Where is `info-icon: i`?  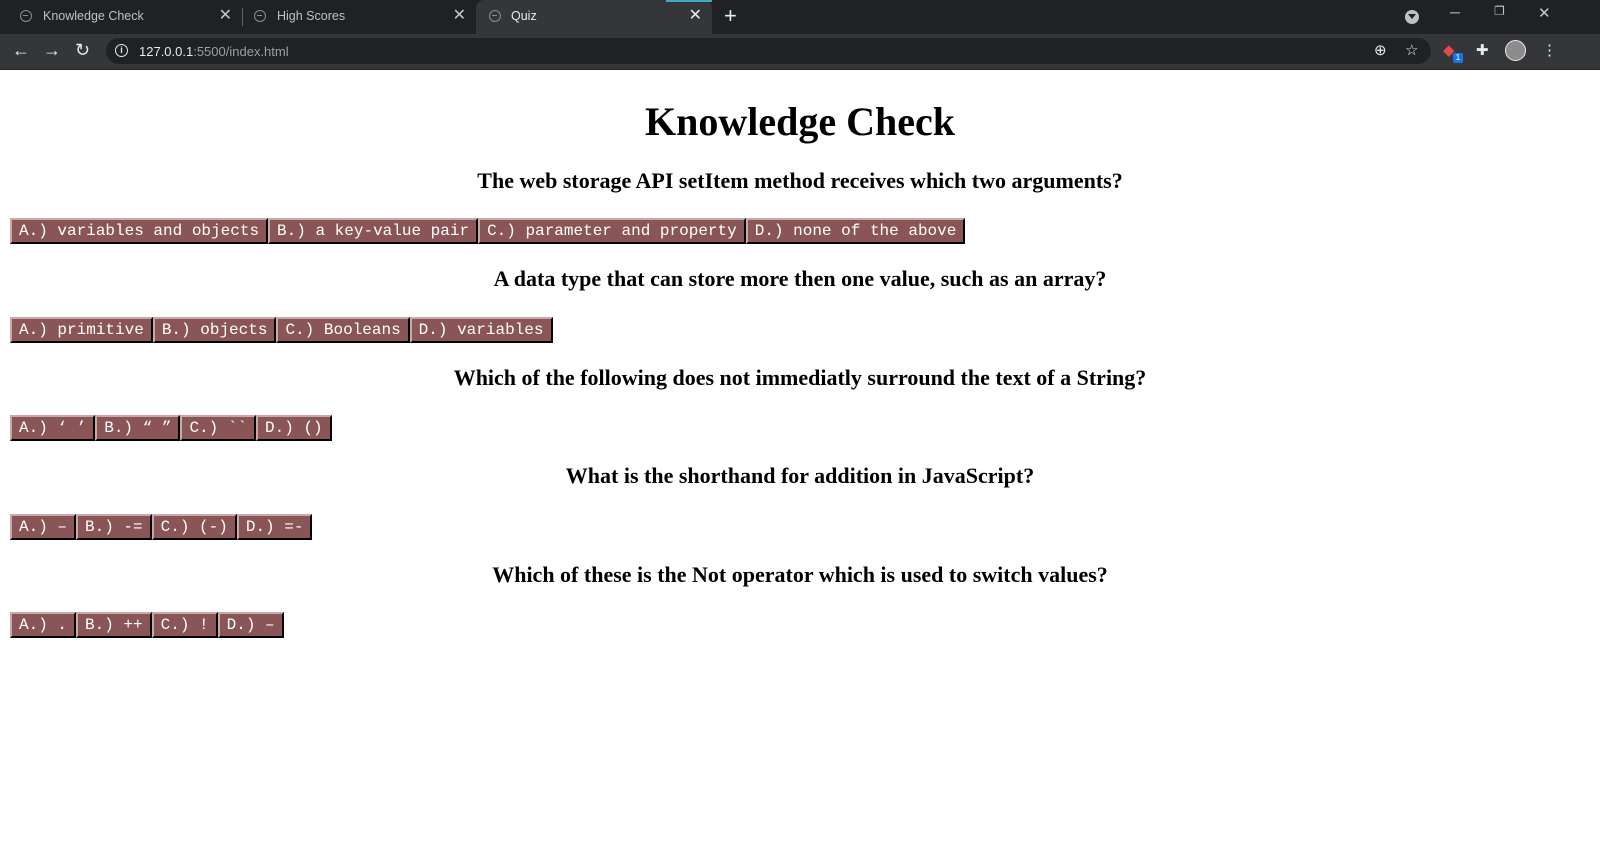
info-icon: i is located at coordinates (121, 50).